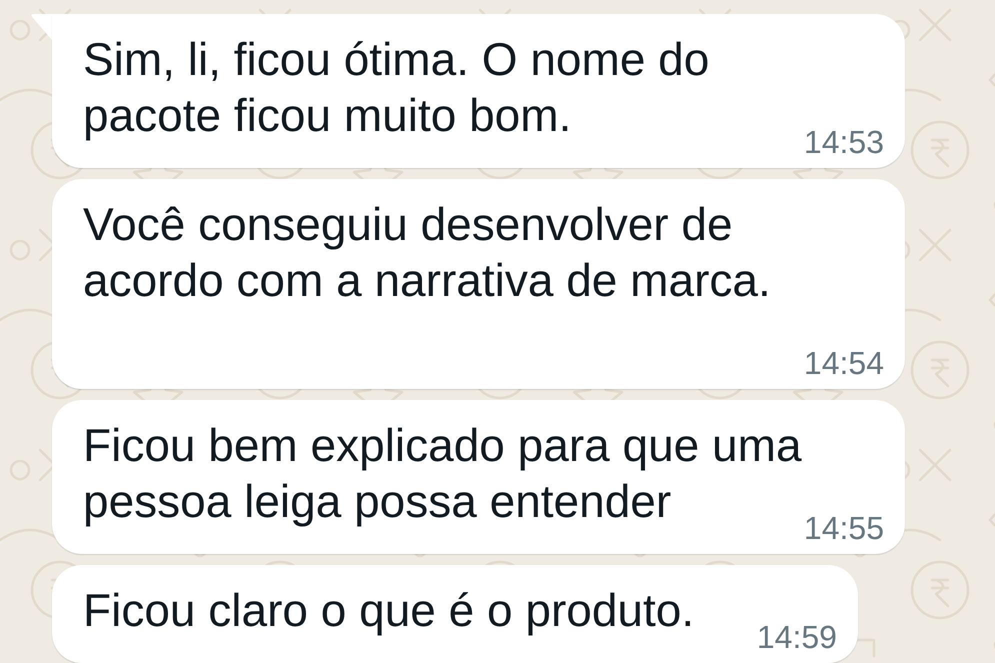  I want to click on message-time: 14:53, so click(844, 142).